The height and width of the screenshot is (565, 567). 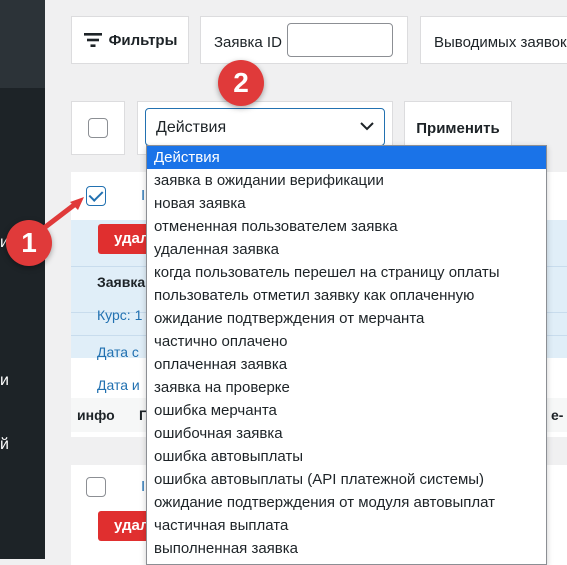 What do you see at coordinates (367, 126) in the screenshot?
I see `chevron-down-icon` at bounding box center [367, 126].